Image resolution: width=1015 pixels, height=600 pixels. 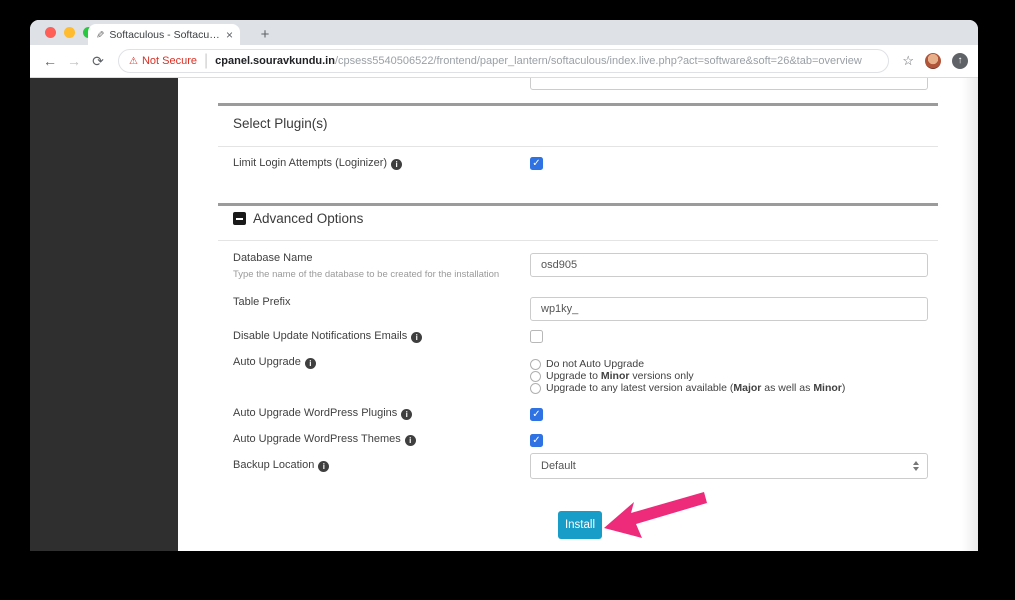 I want to click on backup-location-select: Default, so click(x=729, y=466).